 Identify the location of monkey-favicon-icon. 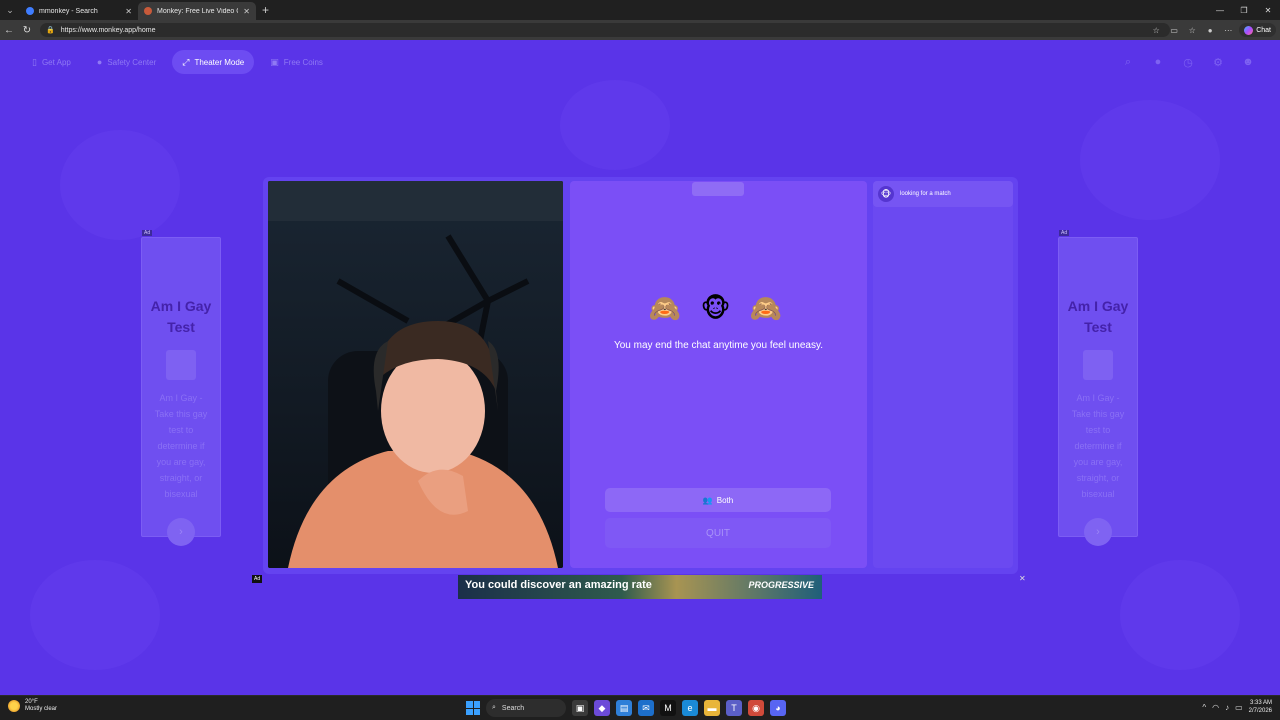
(148, 11).